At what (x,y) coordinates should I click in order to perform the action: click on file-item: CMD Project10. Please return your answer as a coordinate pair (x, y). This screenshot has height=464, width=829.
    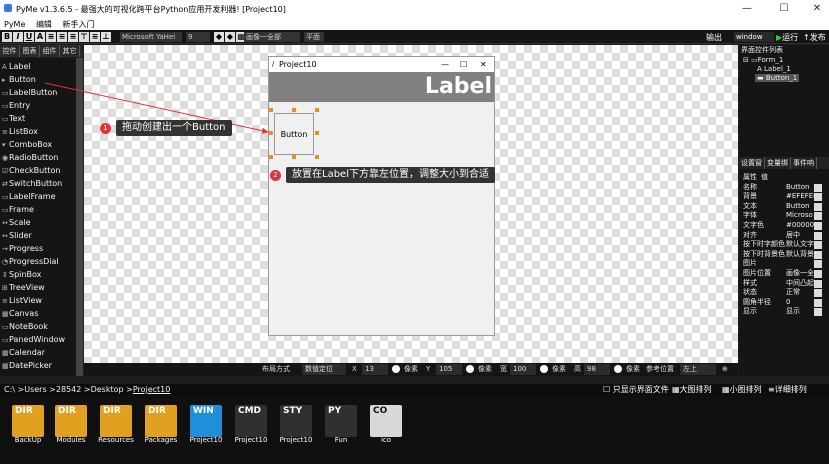
    Looking at the image, I should click on (251, 425).